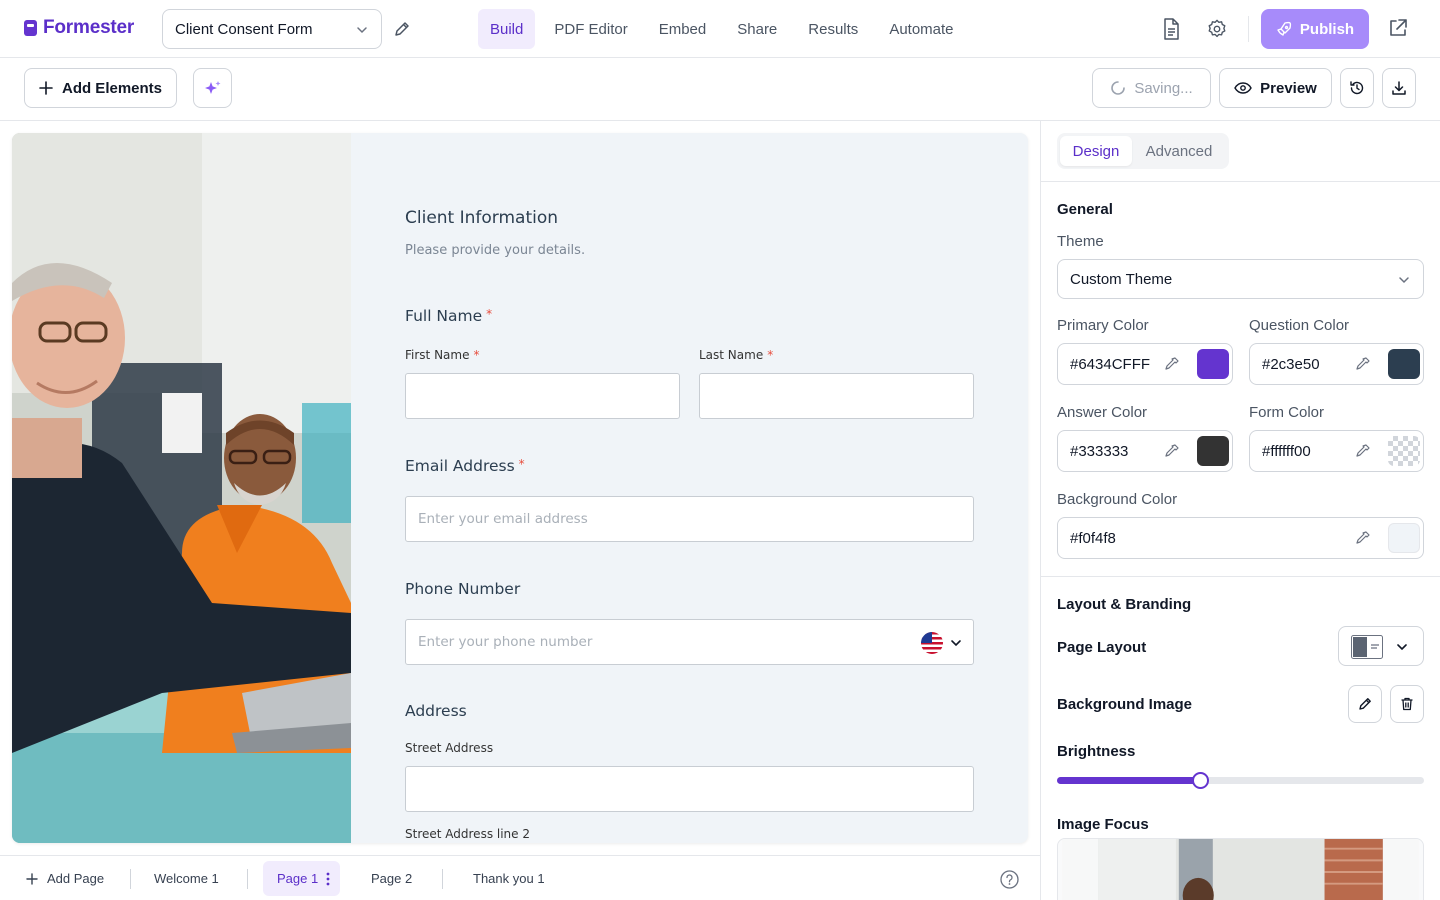  I want to click on publish-button: Publish, so click(1315, 29).